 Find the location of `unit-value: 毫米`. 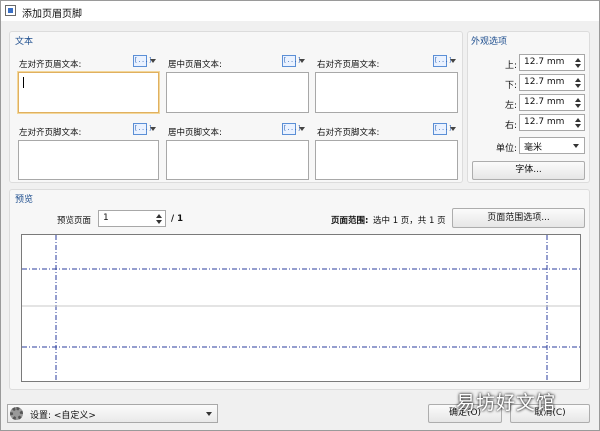

unit-value: 毫米 is located at coordinates (533, 148).